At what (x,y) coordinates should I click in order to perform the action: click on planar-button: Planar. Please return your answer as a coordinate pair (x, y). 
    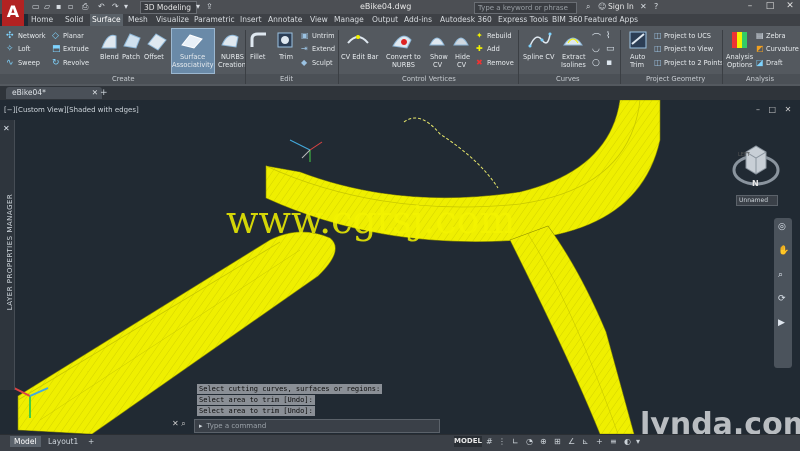
    Looking at the image, I should click on (73, 36).